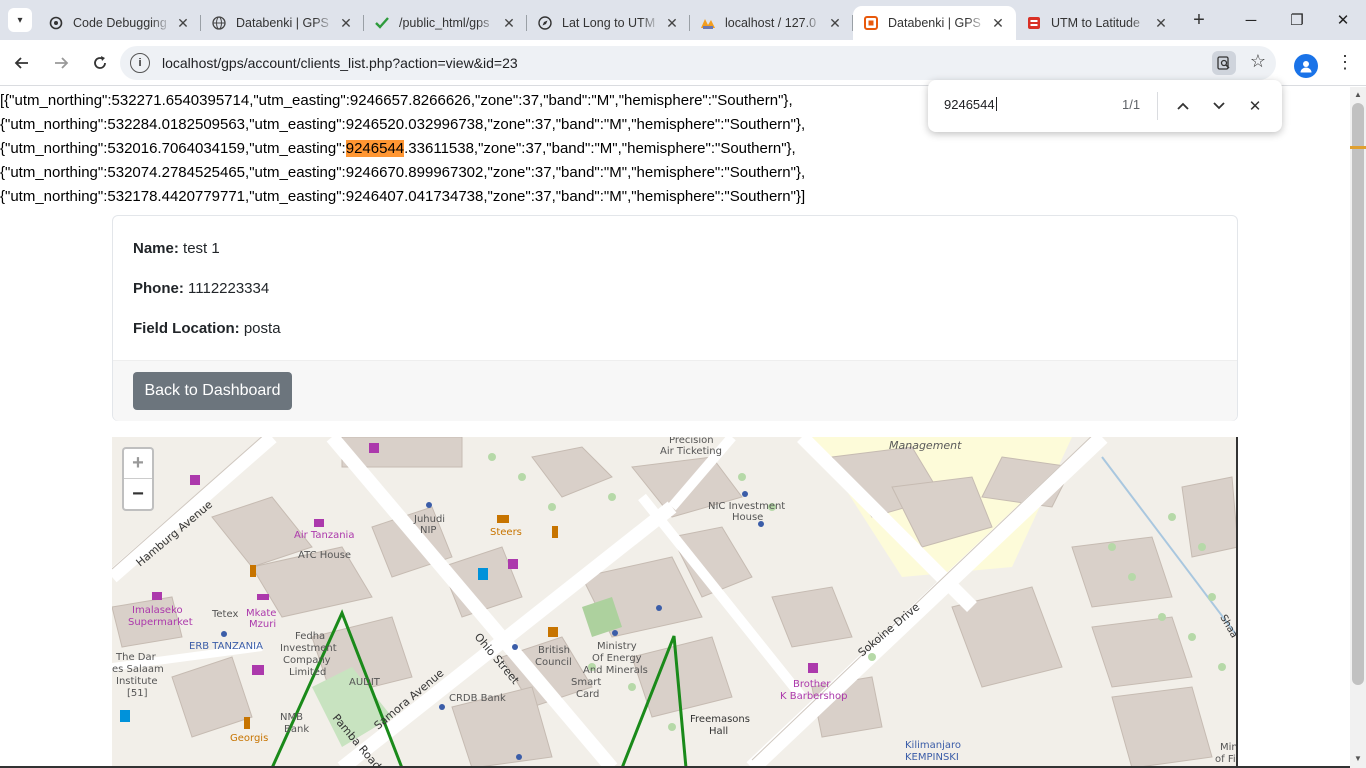 This screenshot has width=1366, height=768. I want to click on map-label: NIC Investment, so click(746, 506).